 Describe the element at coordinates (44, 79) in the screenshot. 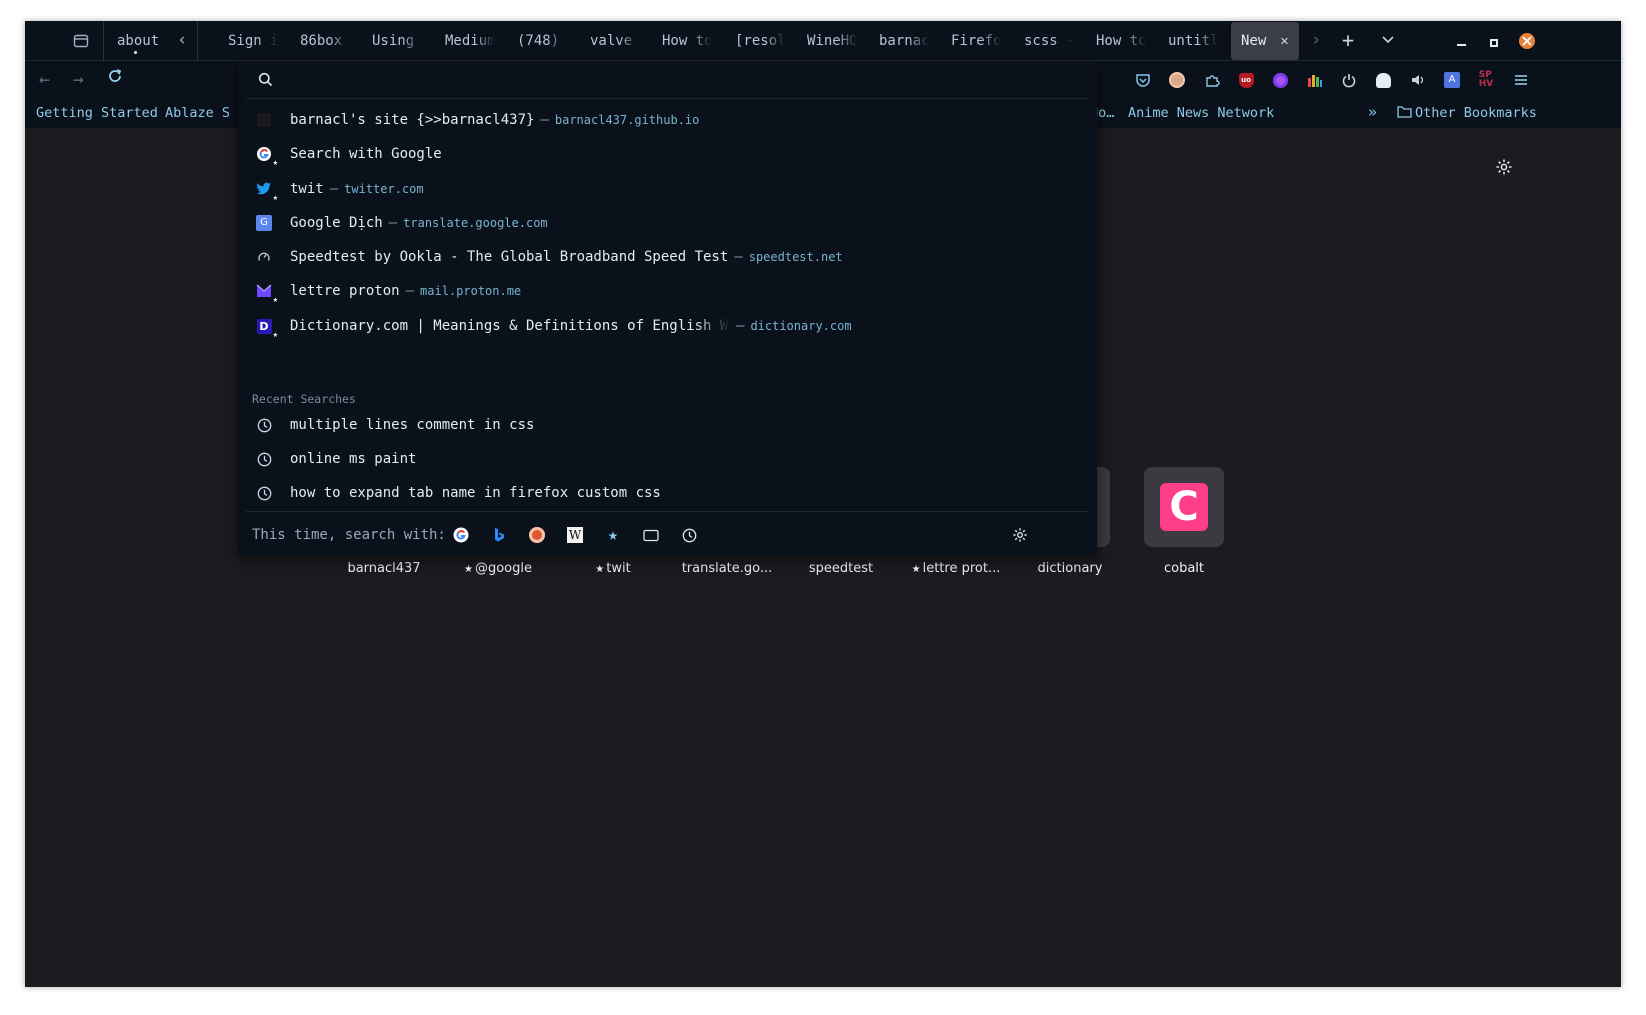

I see `back-icon: ←` at that location.